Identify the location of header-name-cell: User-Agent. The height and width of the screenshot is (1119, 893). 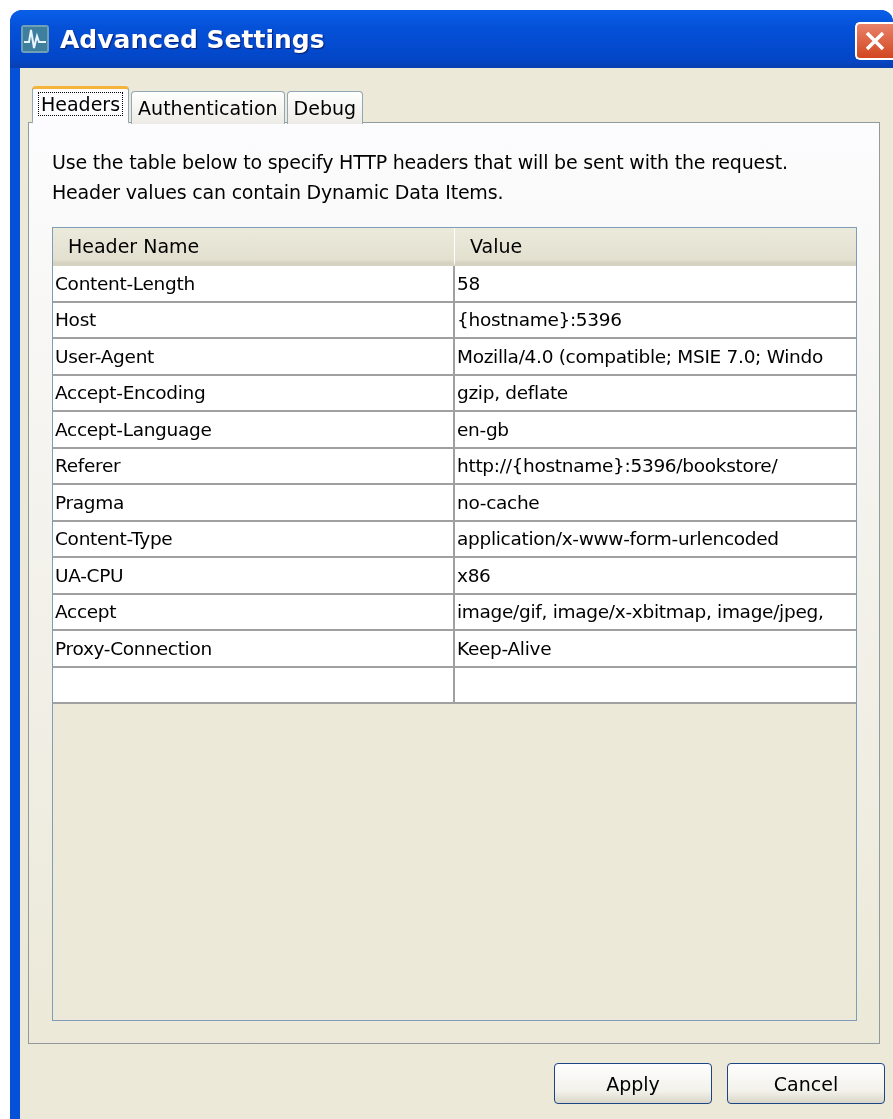
(254, 357).